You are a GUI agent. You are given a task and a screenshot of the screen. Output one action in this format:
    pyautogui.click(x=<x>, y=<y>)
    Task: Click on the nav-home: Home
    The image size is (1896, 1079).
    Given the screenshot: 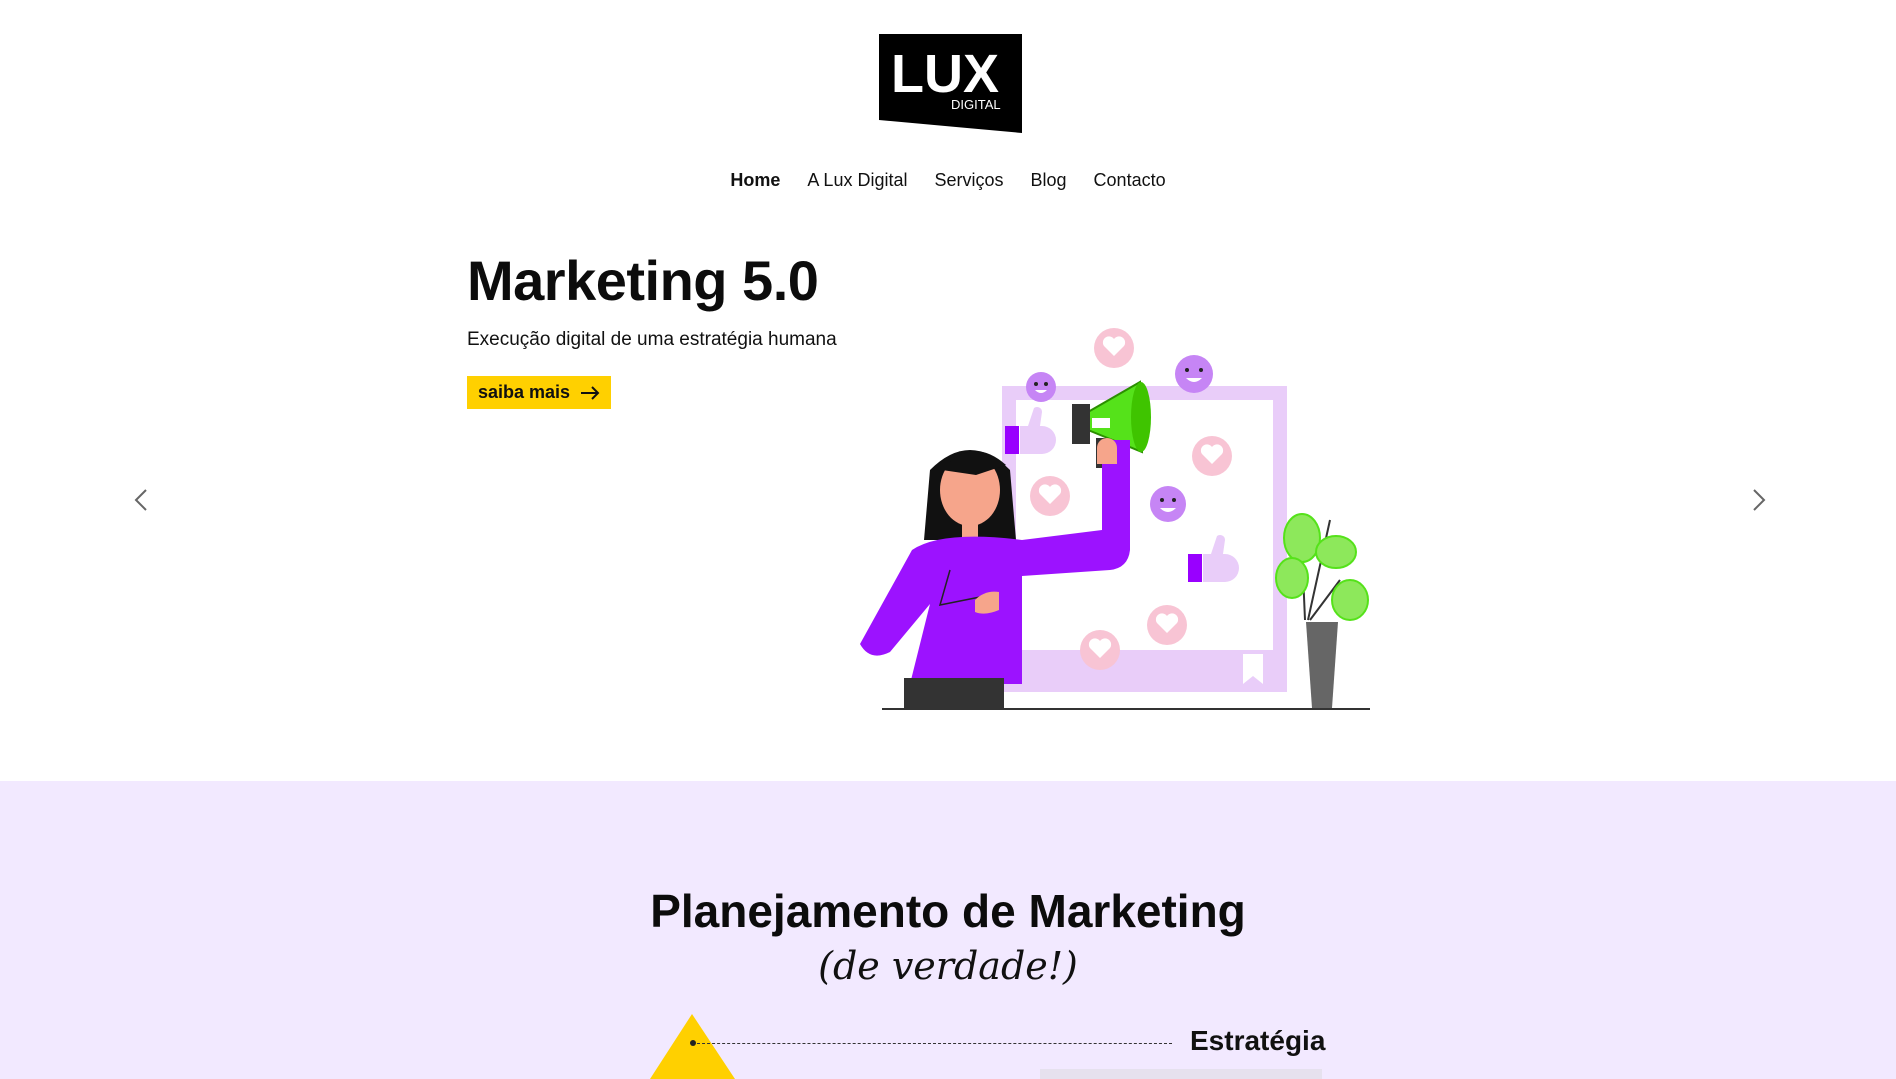 What is the action you would take?
    pyautogui.click(x=755, y=180)
    